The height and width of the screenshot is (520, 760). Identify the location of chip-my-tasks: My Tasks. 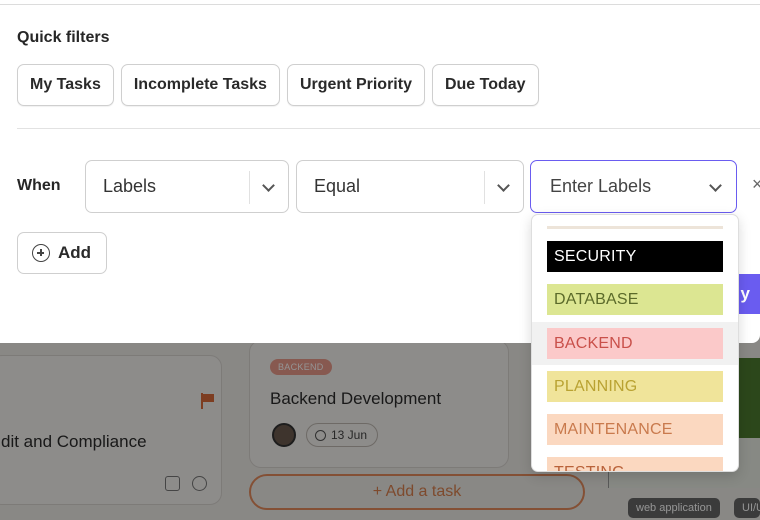
(65, 85).